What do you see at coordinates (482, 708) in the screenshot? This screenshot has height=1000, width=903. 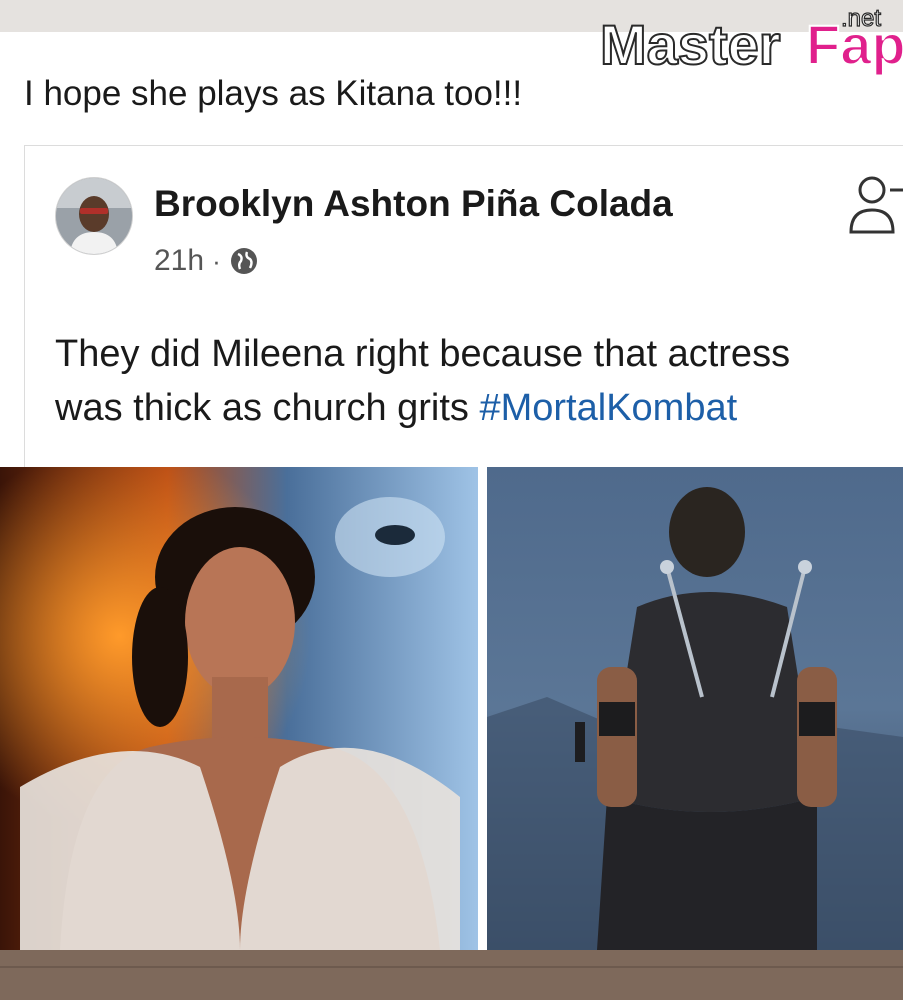 I see `photo-divider` at bounding box center [482, 708].